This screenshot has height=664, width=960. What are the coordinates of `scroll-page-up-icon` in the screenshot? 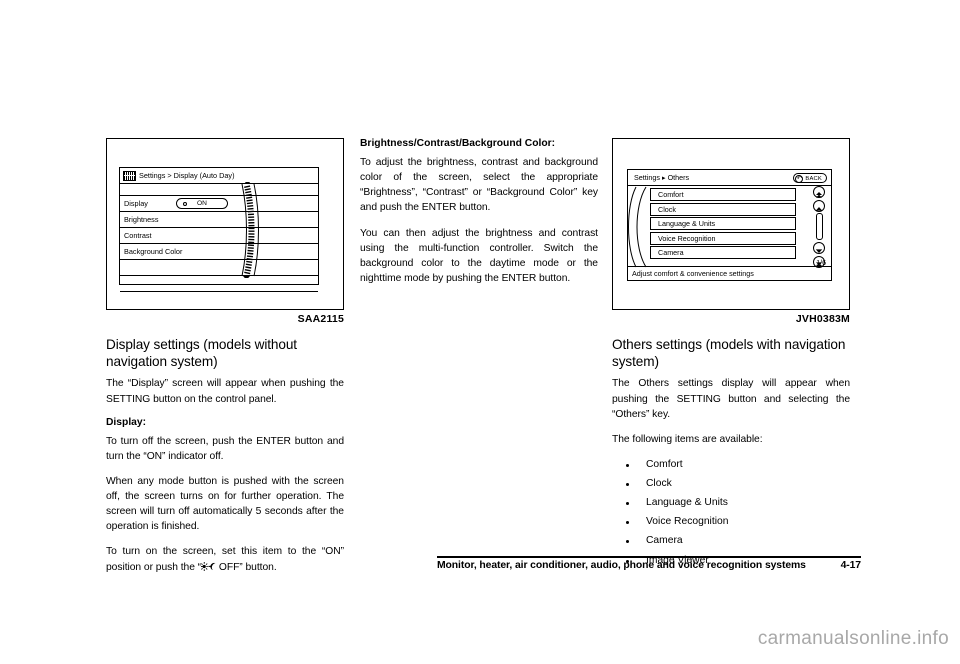 It's located at (819, 192).